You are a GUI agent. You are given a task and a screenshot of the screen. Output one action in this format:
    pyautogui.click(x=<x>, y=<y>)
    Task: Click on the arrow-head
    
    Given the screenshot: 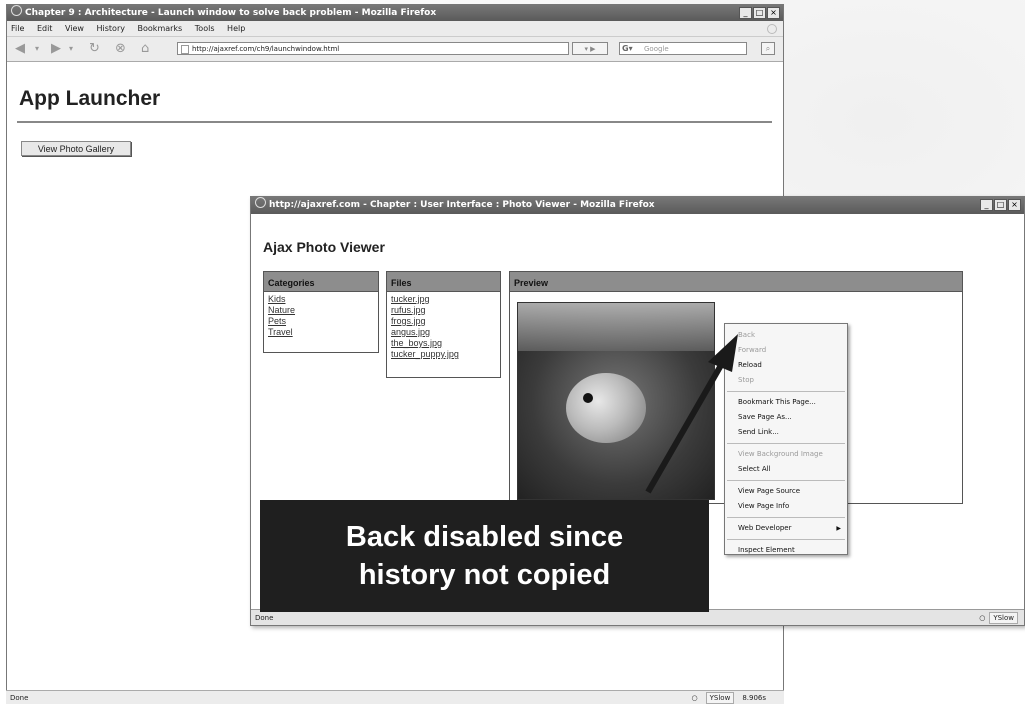 What is the action you would take?
    pyautogui.click(x=723, y=353)
    